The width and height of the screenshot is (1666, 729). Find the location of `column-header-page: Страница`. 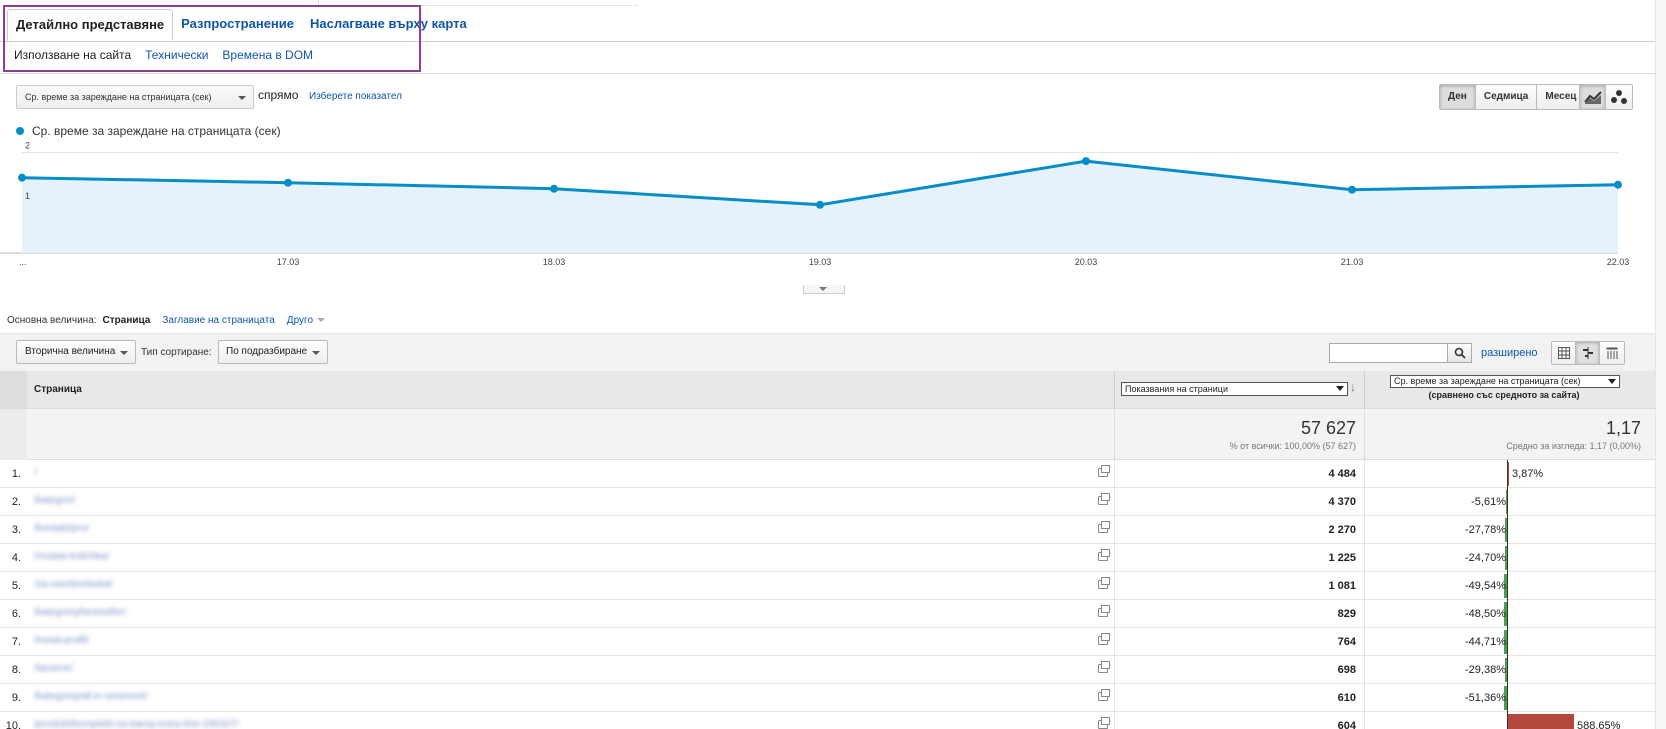

column-header-page: Страница is located at coordinates (58, 389).